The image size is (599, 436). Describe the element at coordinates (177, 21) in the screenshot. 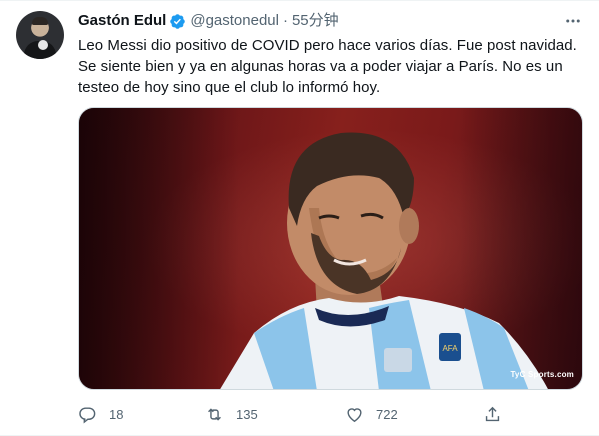

I see `verified-badge-icon` at that location.